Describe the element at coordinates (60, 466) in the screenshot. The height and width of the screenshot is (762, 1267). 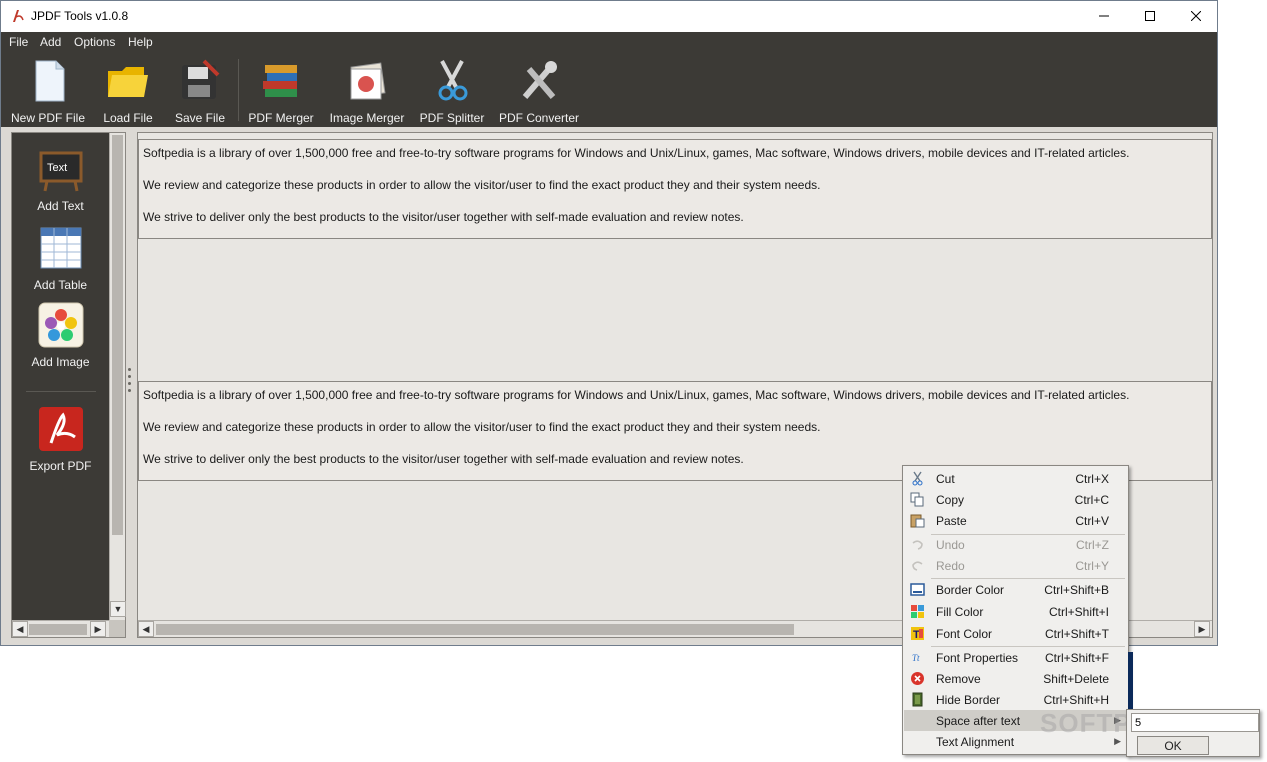
I see `export-pdf-label: Export PDF` at that location.